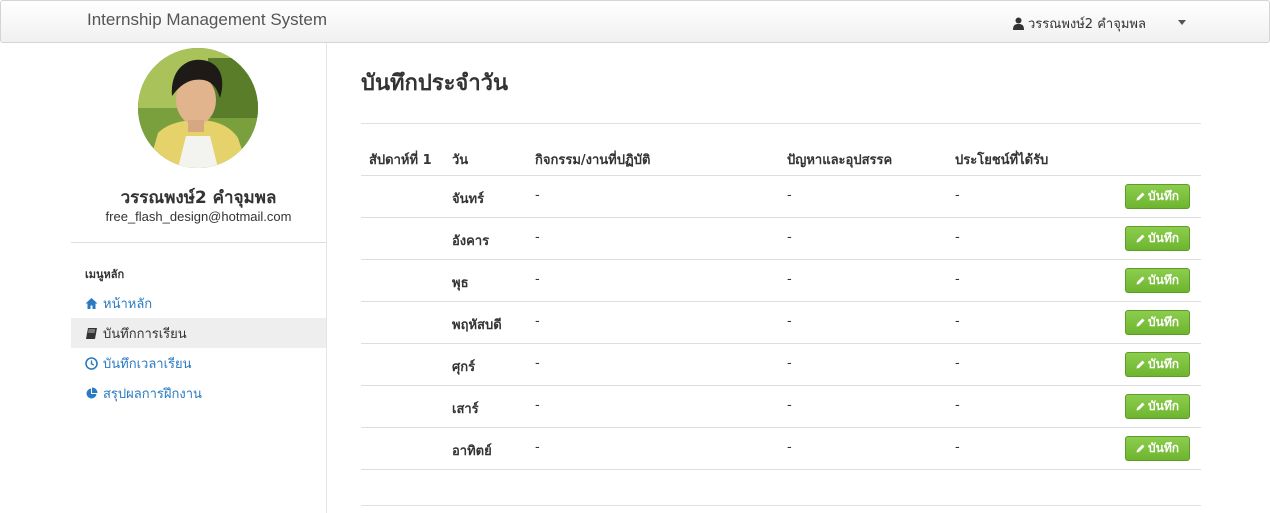  I want to click on column-header-benefit: ประโยชน์ที่ได้รับ, so click(1002, 160).